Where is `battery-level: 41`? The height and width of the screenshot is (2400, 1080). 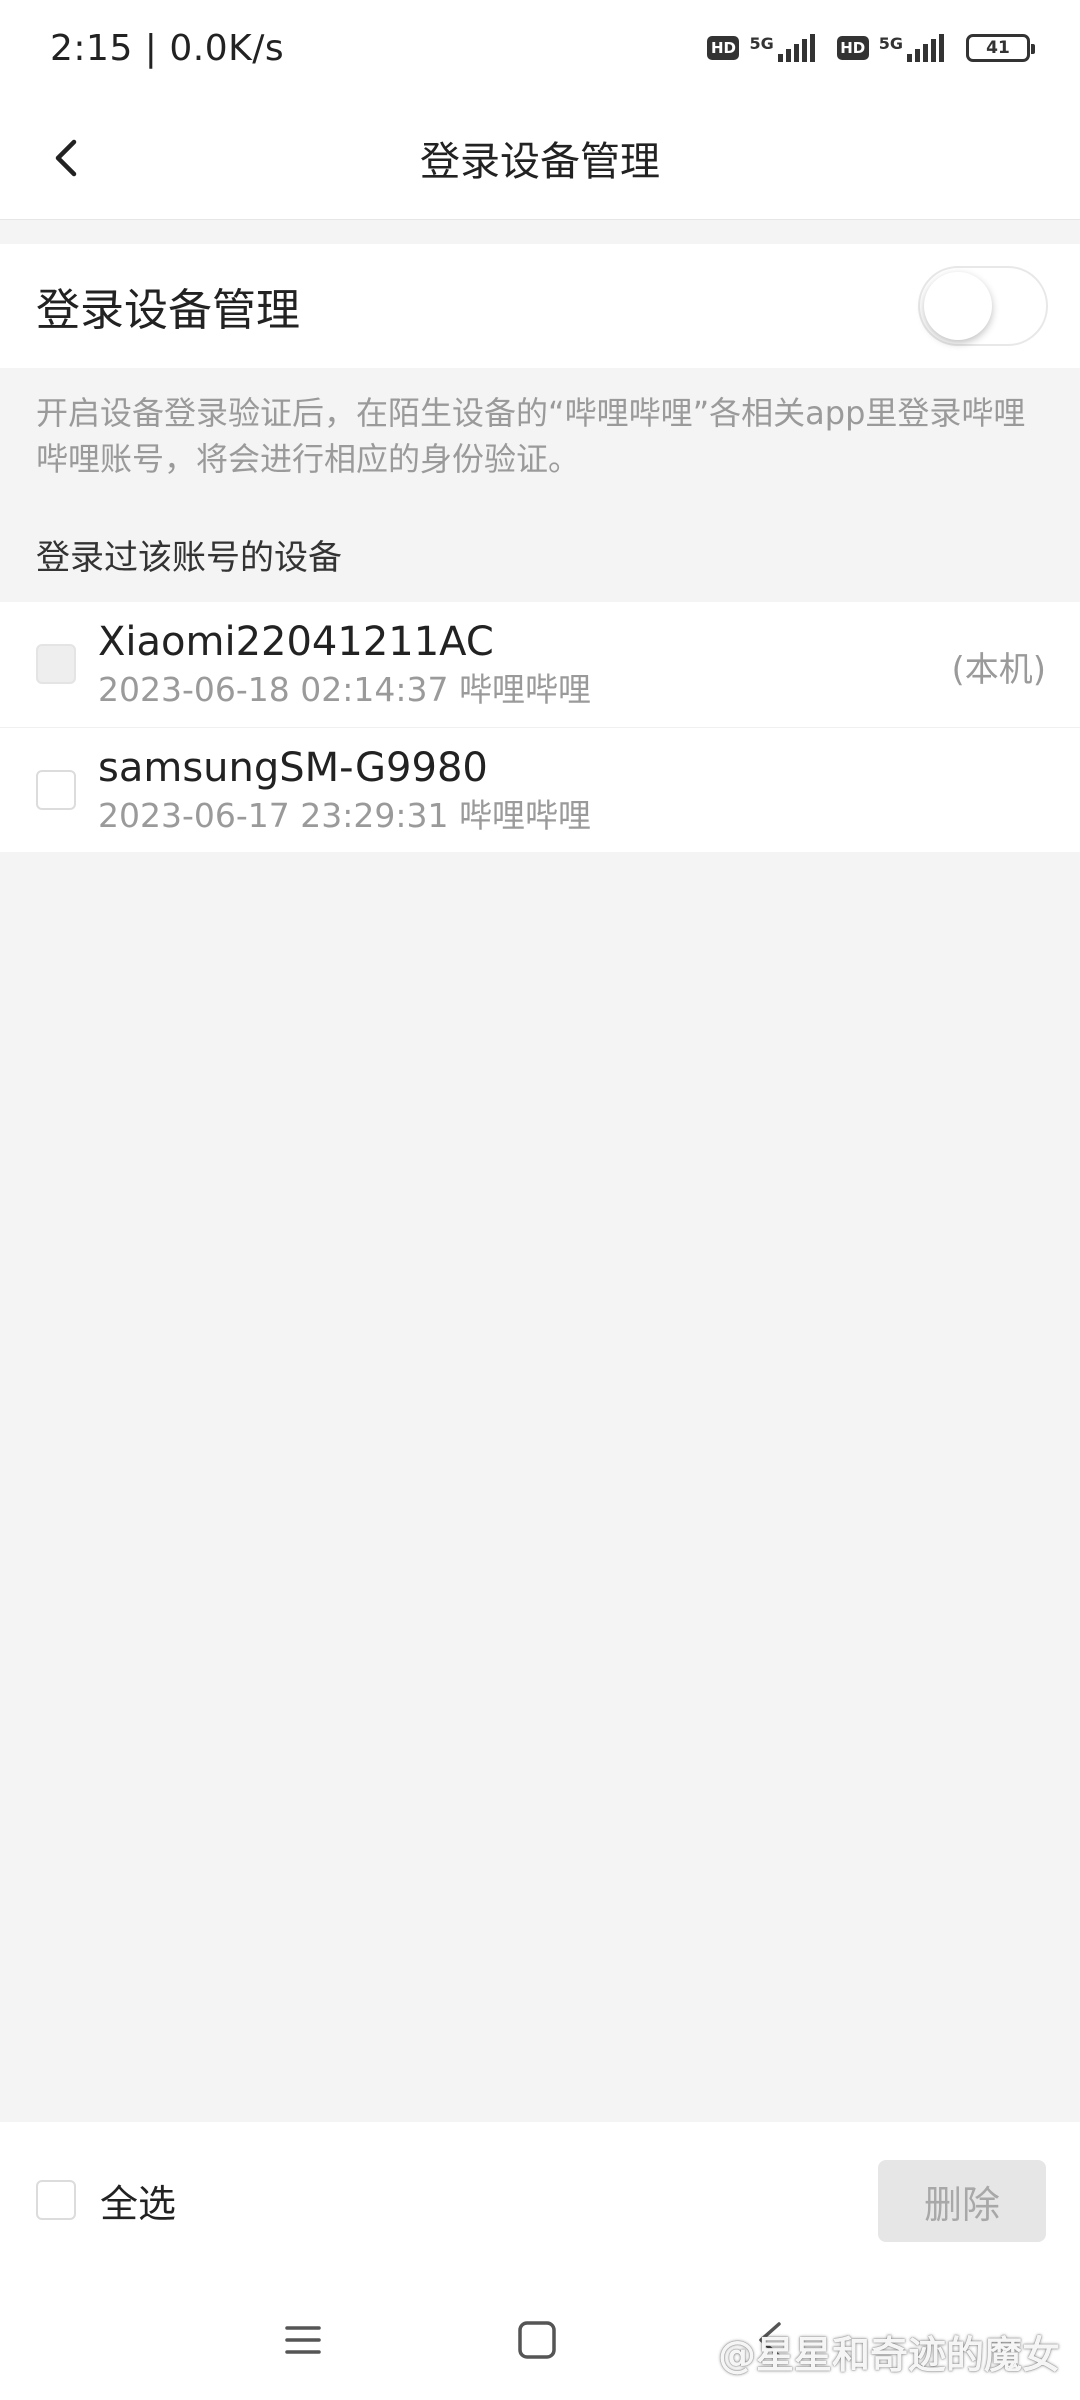 battery-level: 41 is located at coordinates (998, 48).